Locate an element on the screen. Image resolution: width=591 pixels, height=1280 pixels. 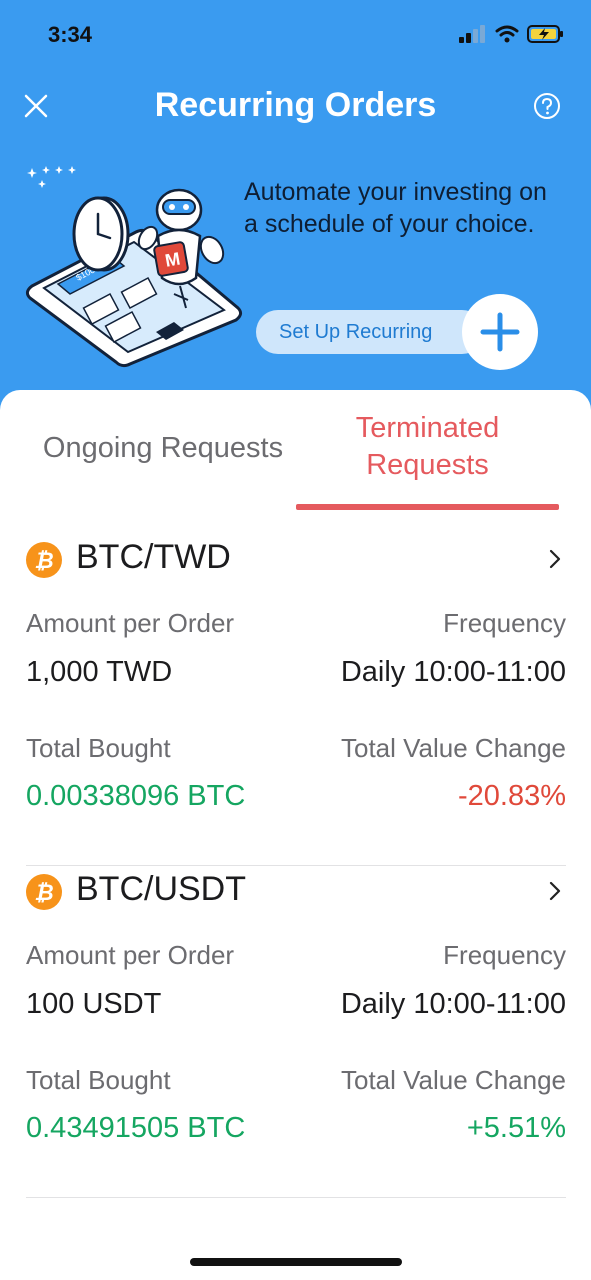
page-title: Recurring Orders is located at coordinates (295, 105).